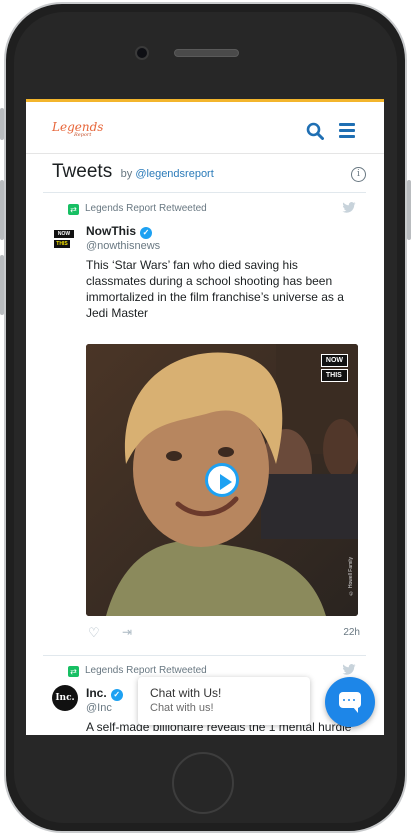 This screenshot has width=411, height=837. Describe the element at coordinates (334, 375) in the screenshot. I see `video-logo-bottom: THIS` at that location.